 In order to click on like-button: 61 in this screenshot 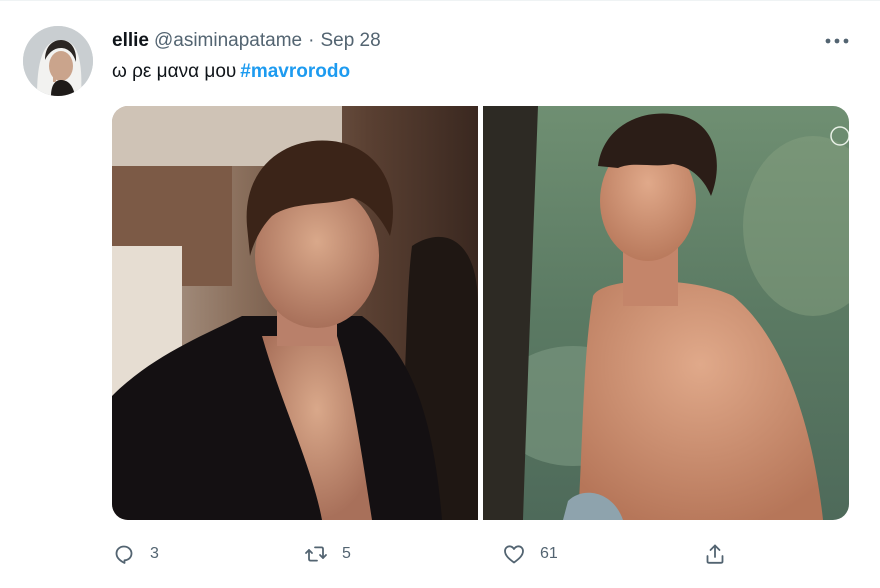, I will do `click(530, 554)`.